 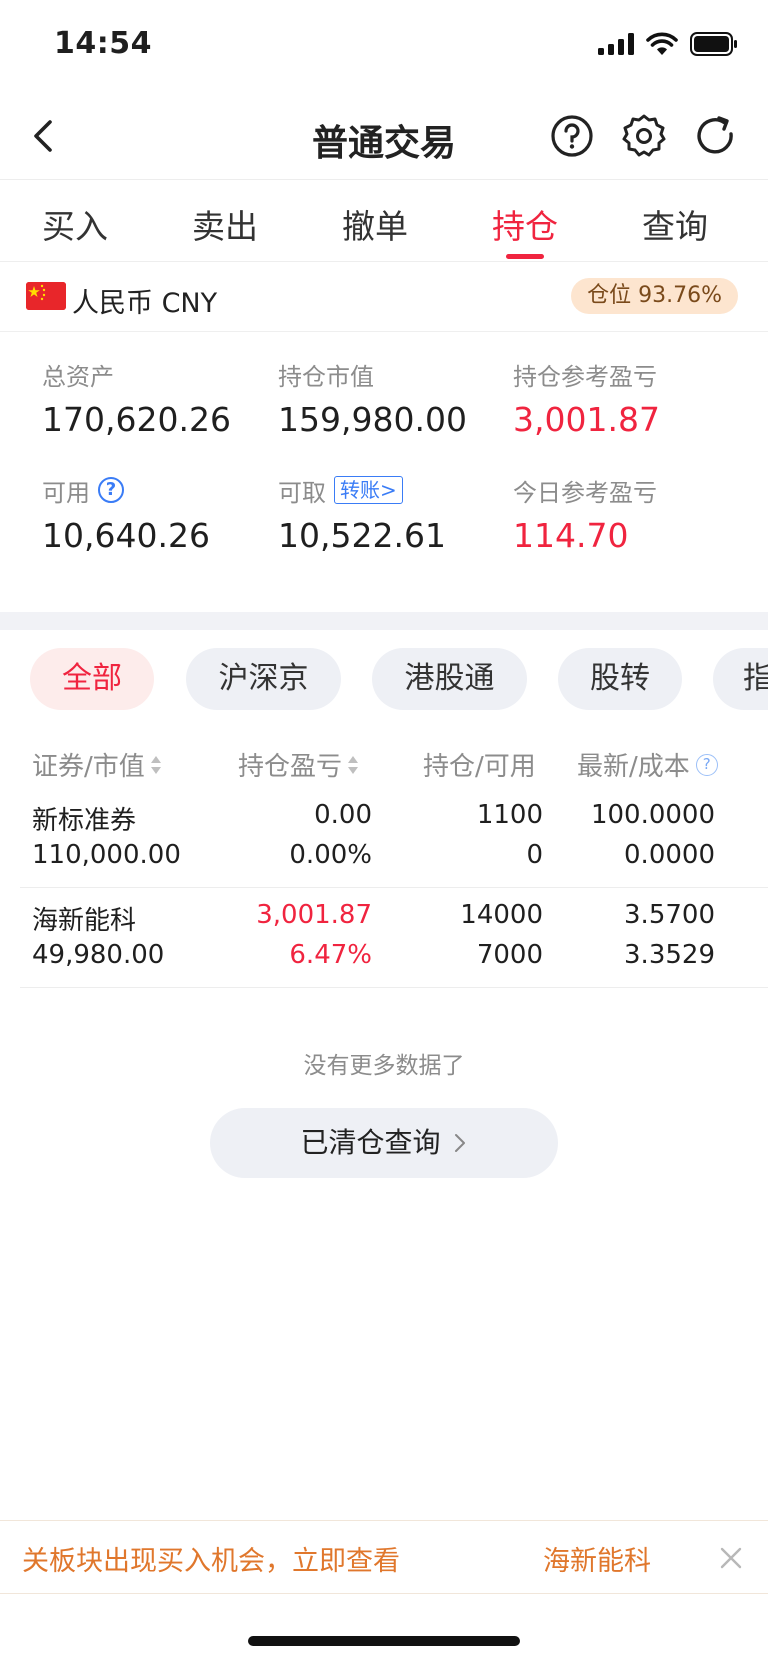 I want to click on status-bar: 14:54, so click(x=384, y=46).